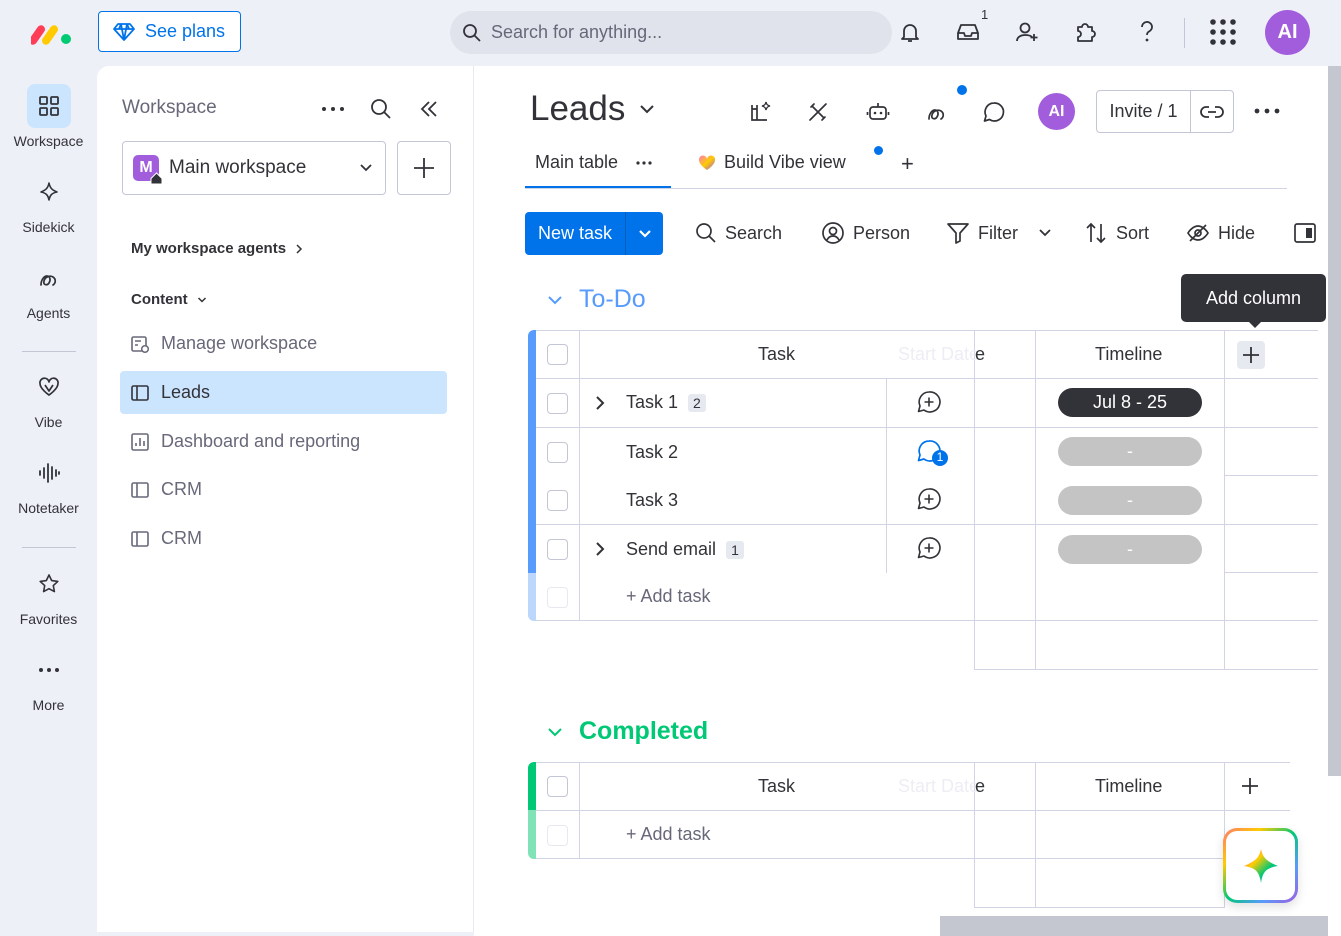 The height and width of the screenshot is (936, 1341). What do you see at coordinates (283, 343) in the screenshot?
I see `sidebar-item-manage-workspace: Manage workspace` at bounding box center [283, 343].